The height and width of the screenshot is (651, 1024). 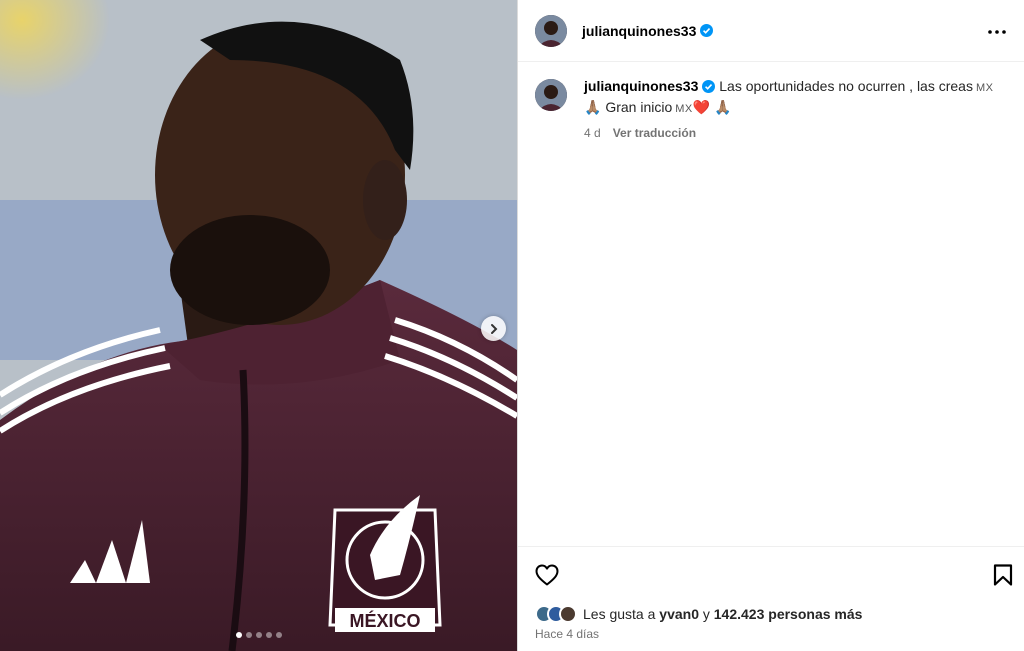 I want to click on heart-emoji: ❤️, so click(x=701, y=107).